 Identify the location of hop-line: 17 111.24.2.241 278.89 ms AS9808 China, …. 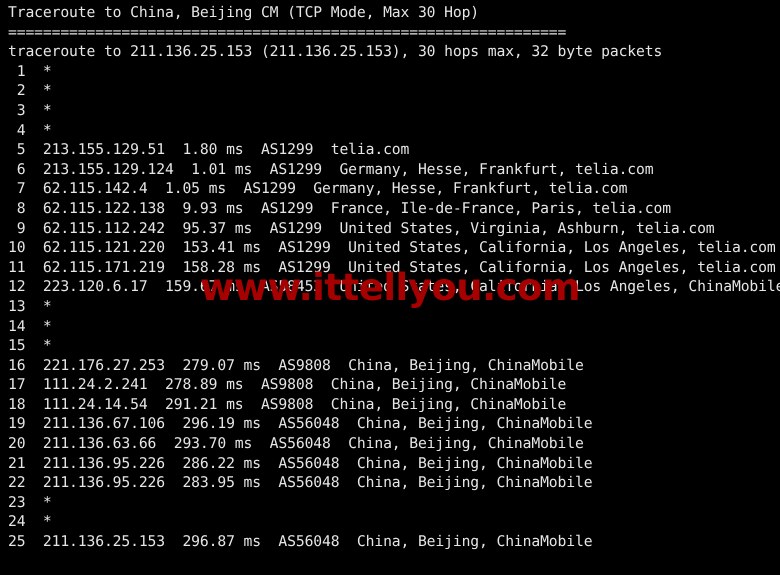
(287, 385).